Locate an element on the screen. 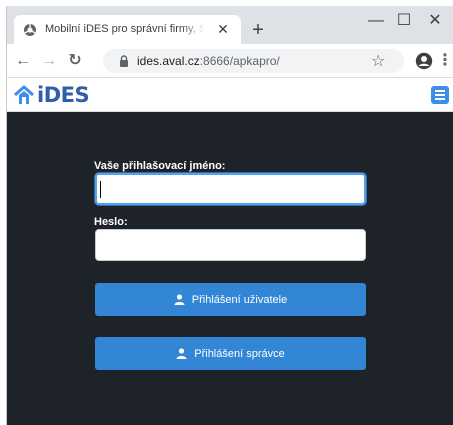  tab-title: Mobilní iDES pro správní firmy, S is located at coordinates (125, 29).